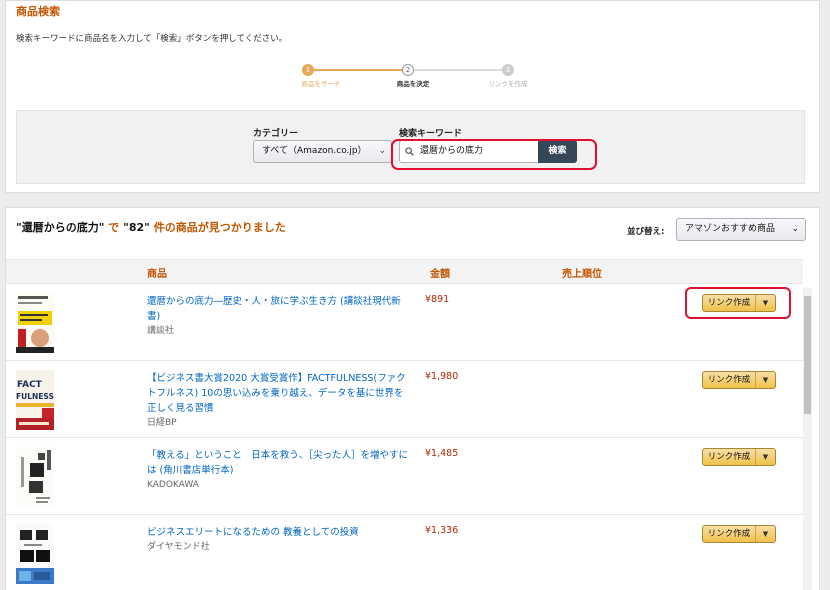  What do you see at coordinates (404, 271) in the screenshot?
I see `results-table-header: 商品 金額 売上順位` at bounding box center [404, 271].